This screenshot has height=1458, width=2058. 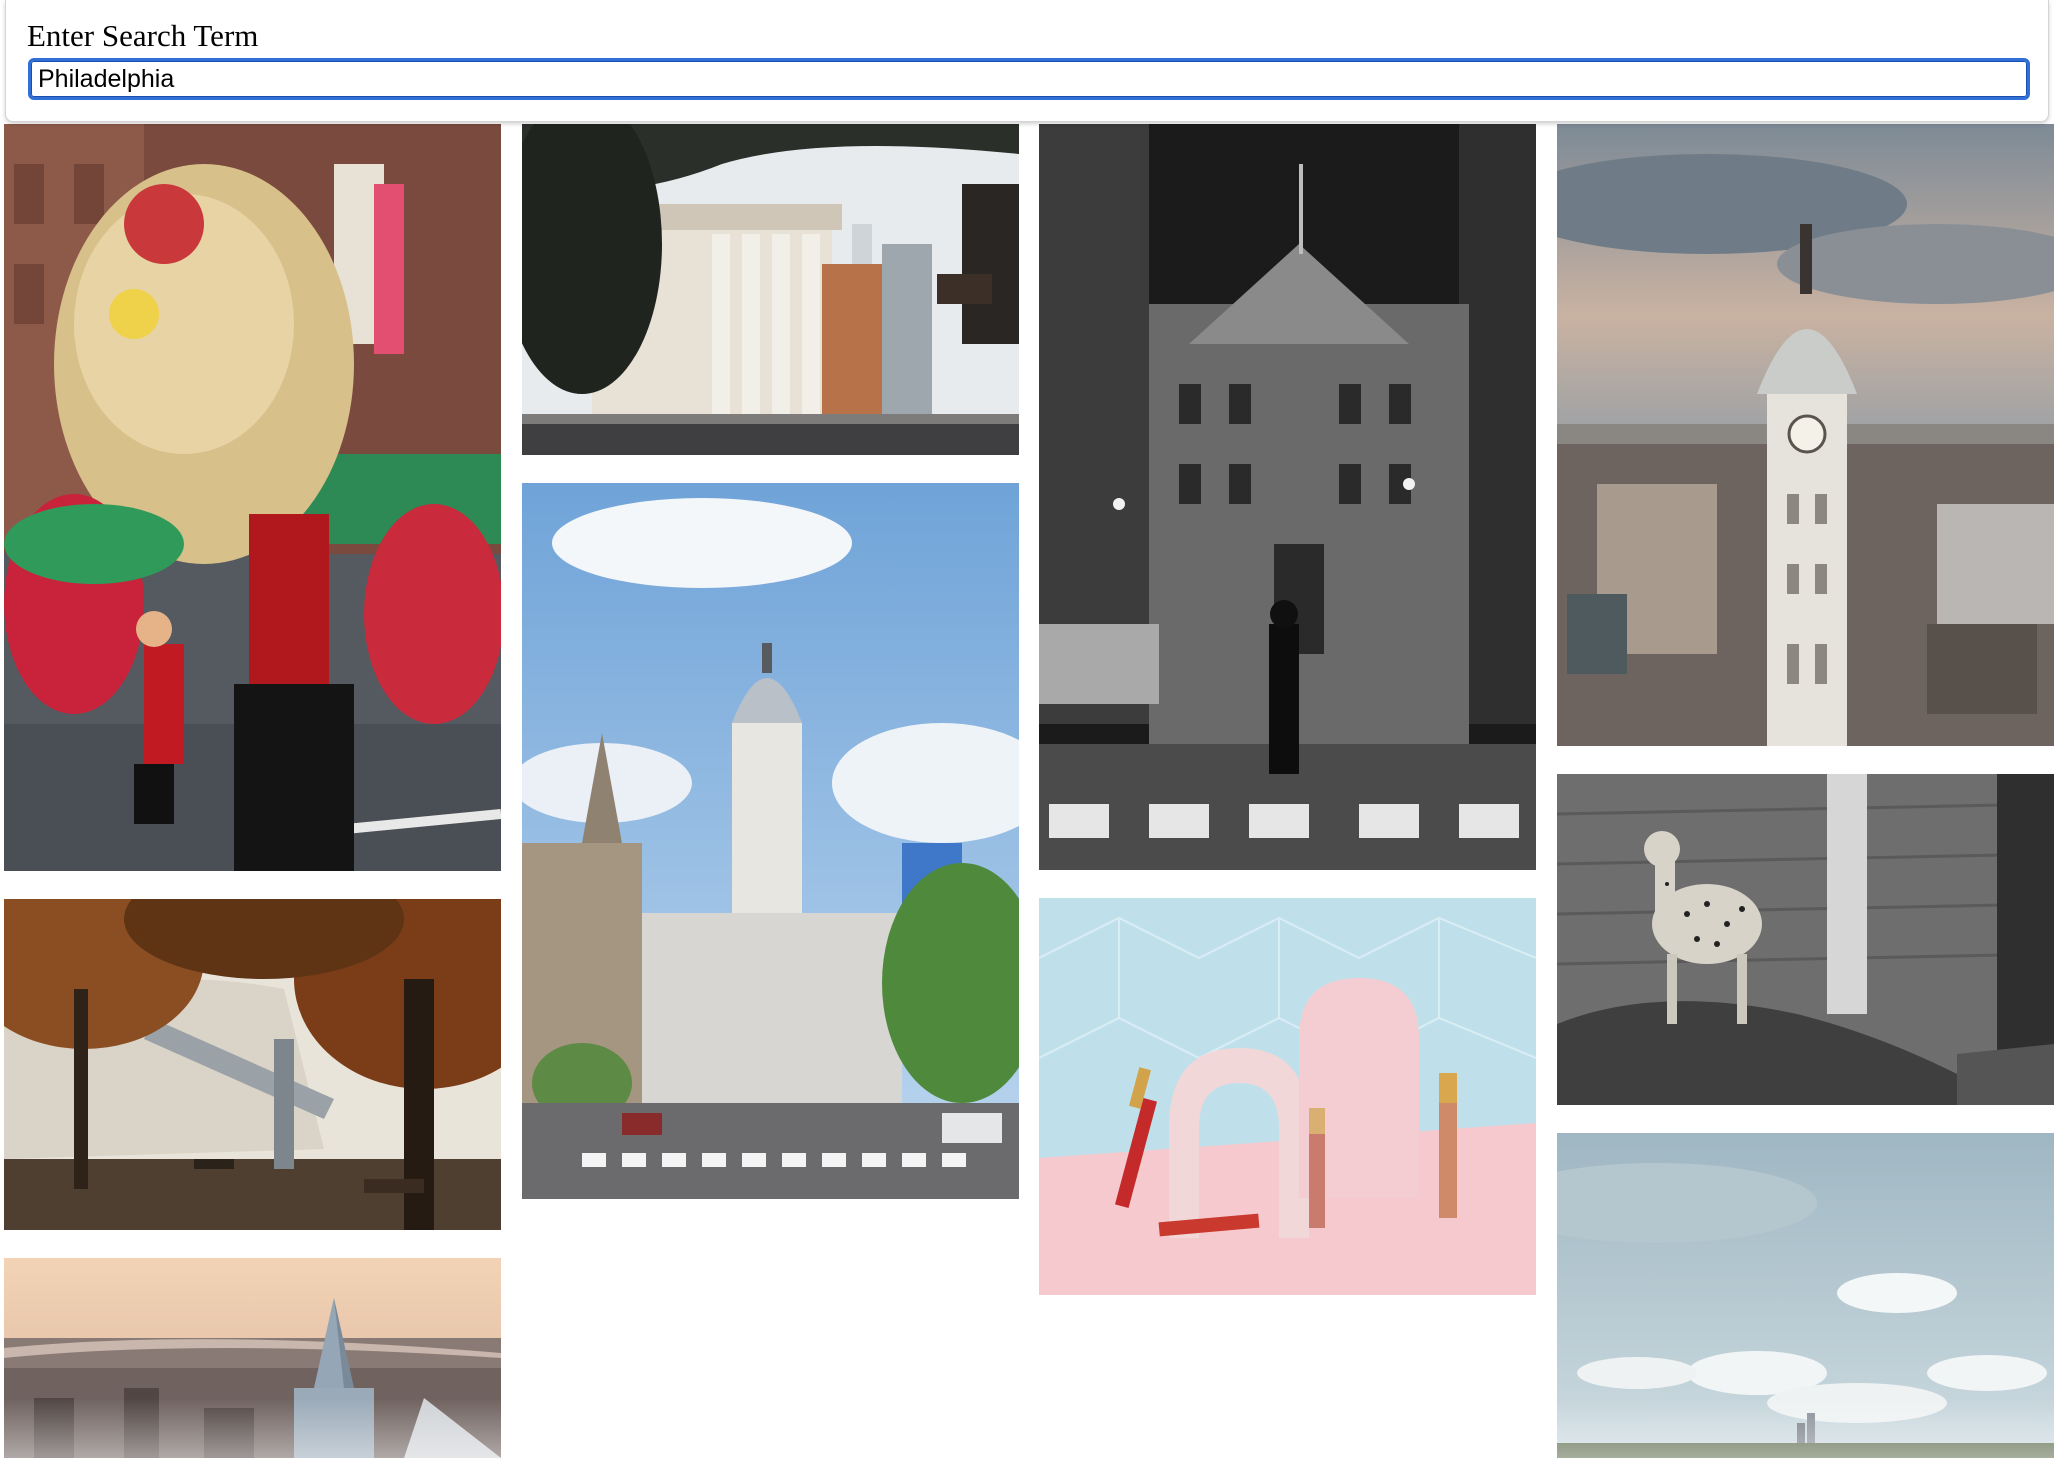 I want to click on search-panel: Enter Search Term, so click(x=1027, y=61).